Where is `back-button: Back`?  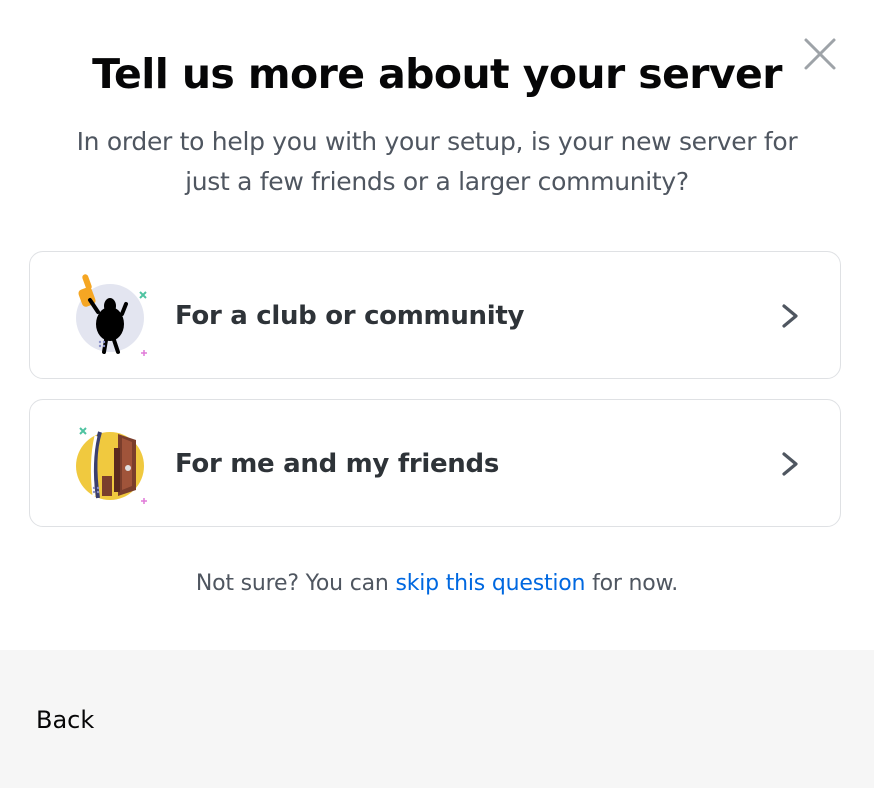 back-button: Back is located at coordinates (65, 720).